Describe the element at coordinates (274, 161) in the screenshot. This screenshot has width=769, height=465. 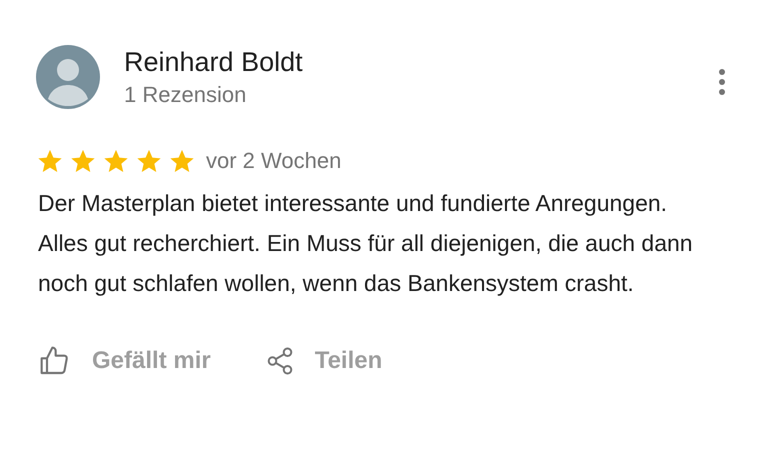
I see `review-date: vor 2 Wochen` at that location.